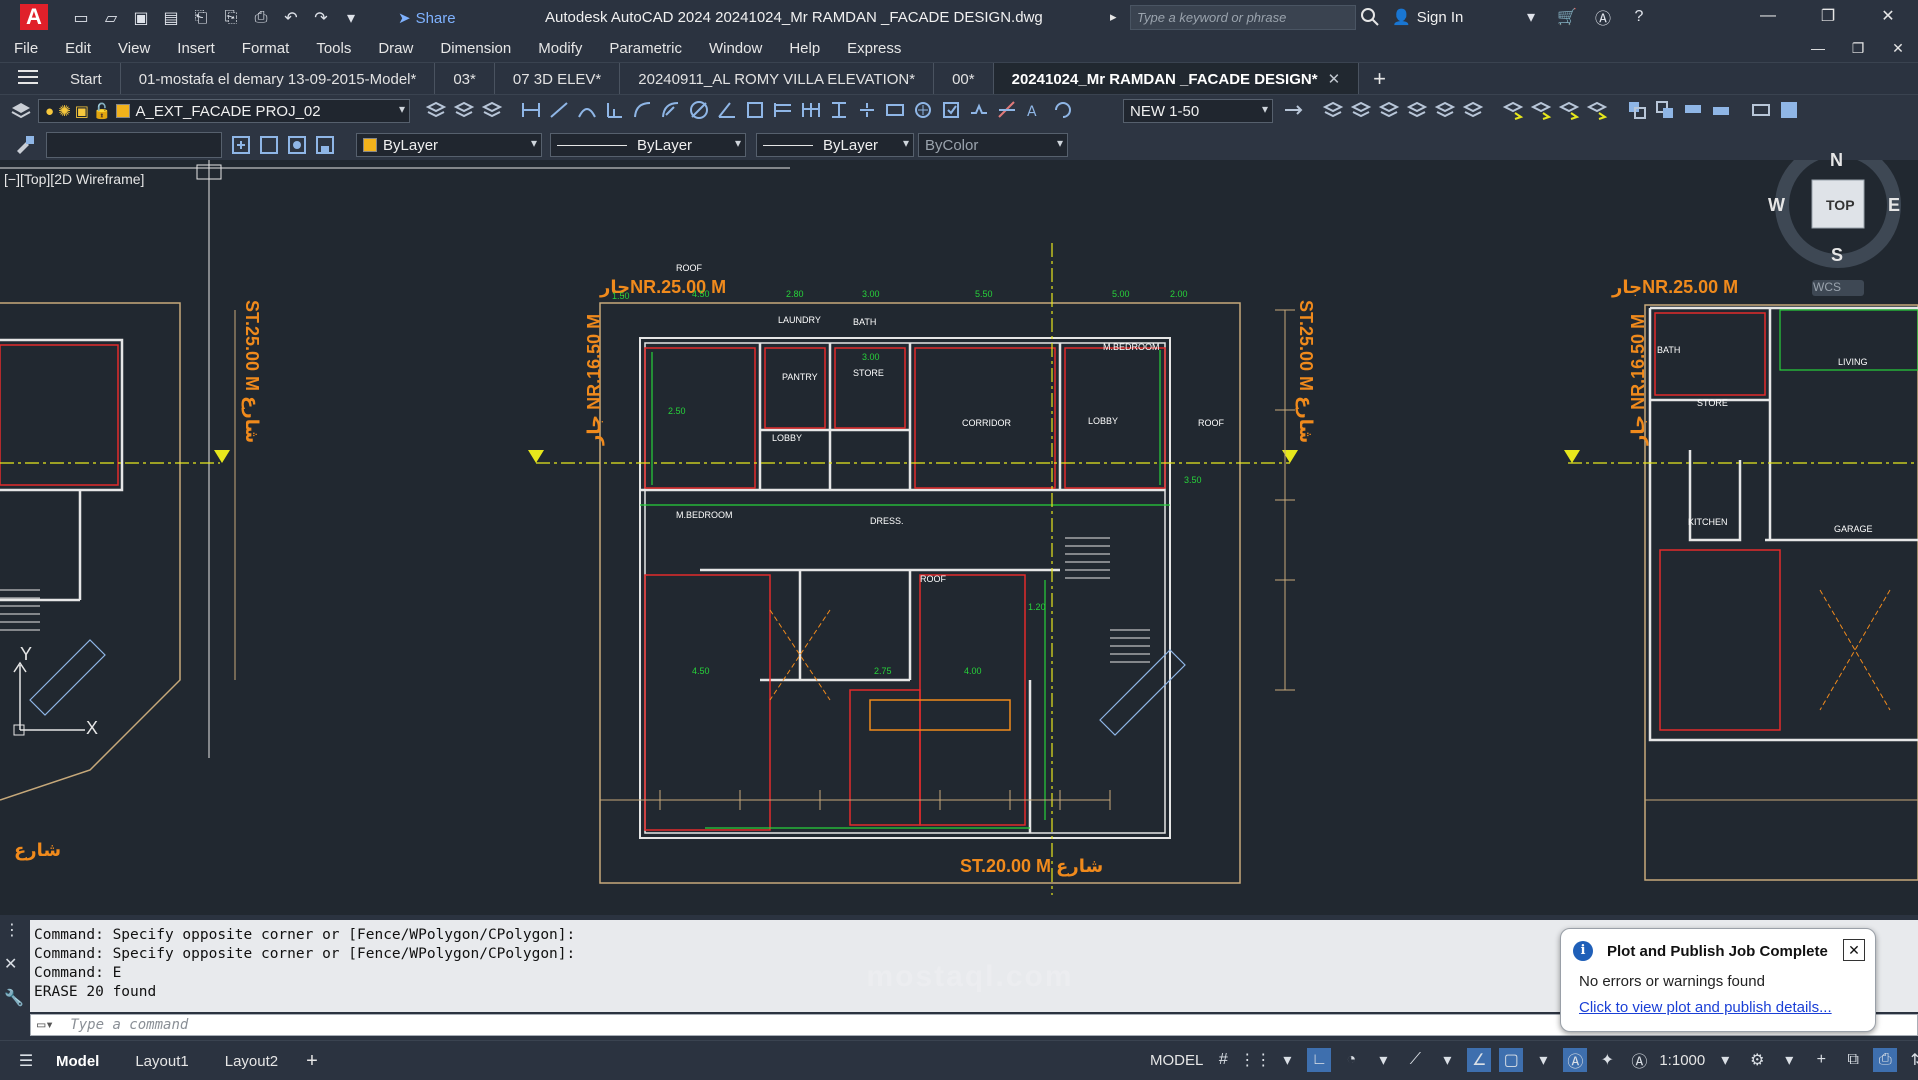 The image size is (1918, 1080). Describe the element at coordinates (558, 79) in the screenshot. I see `tab-drawing-3: 07 3D ELEV*` at that location.